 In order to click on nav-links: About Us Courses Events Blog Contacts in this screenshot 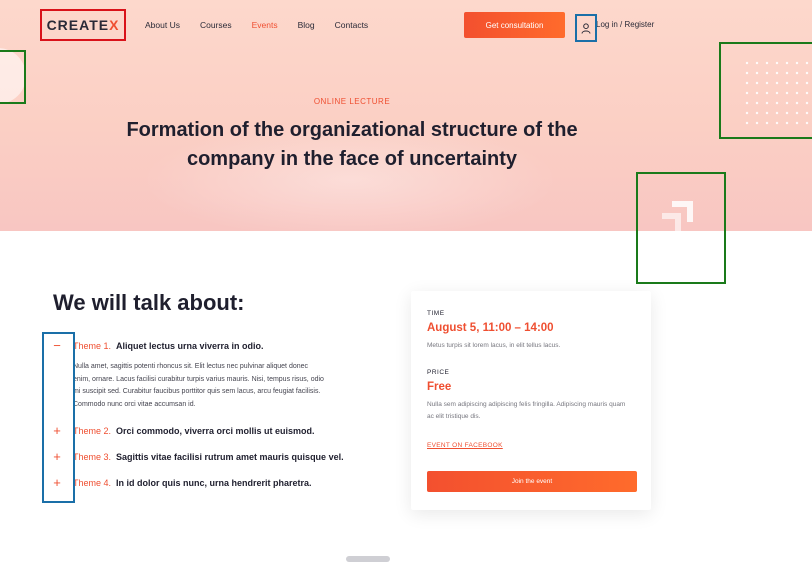, I will do `click(266, 25)`.